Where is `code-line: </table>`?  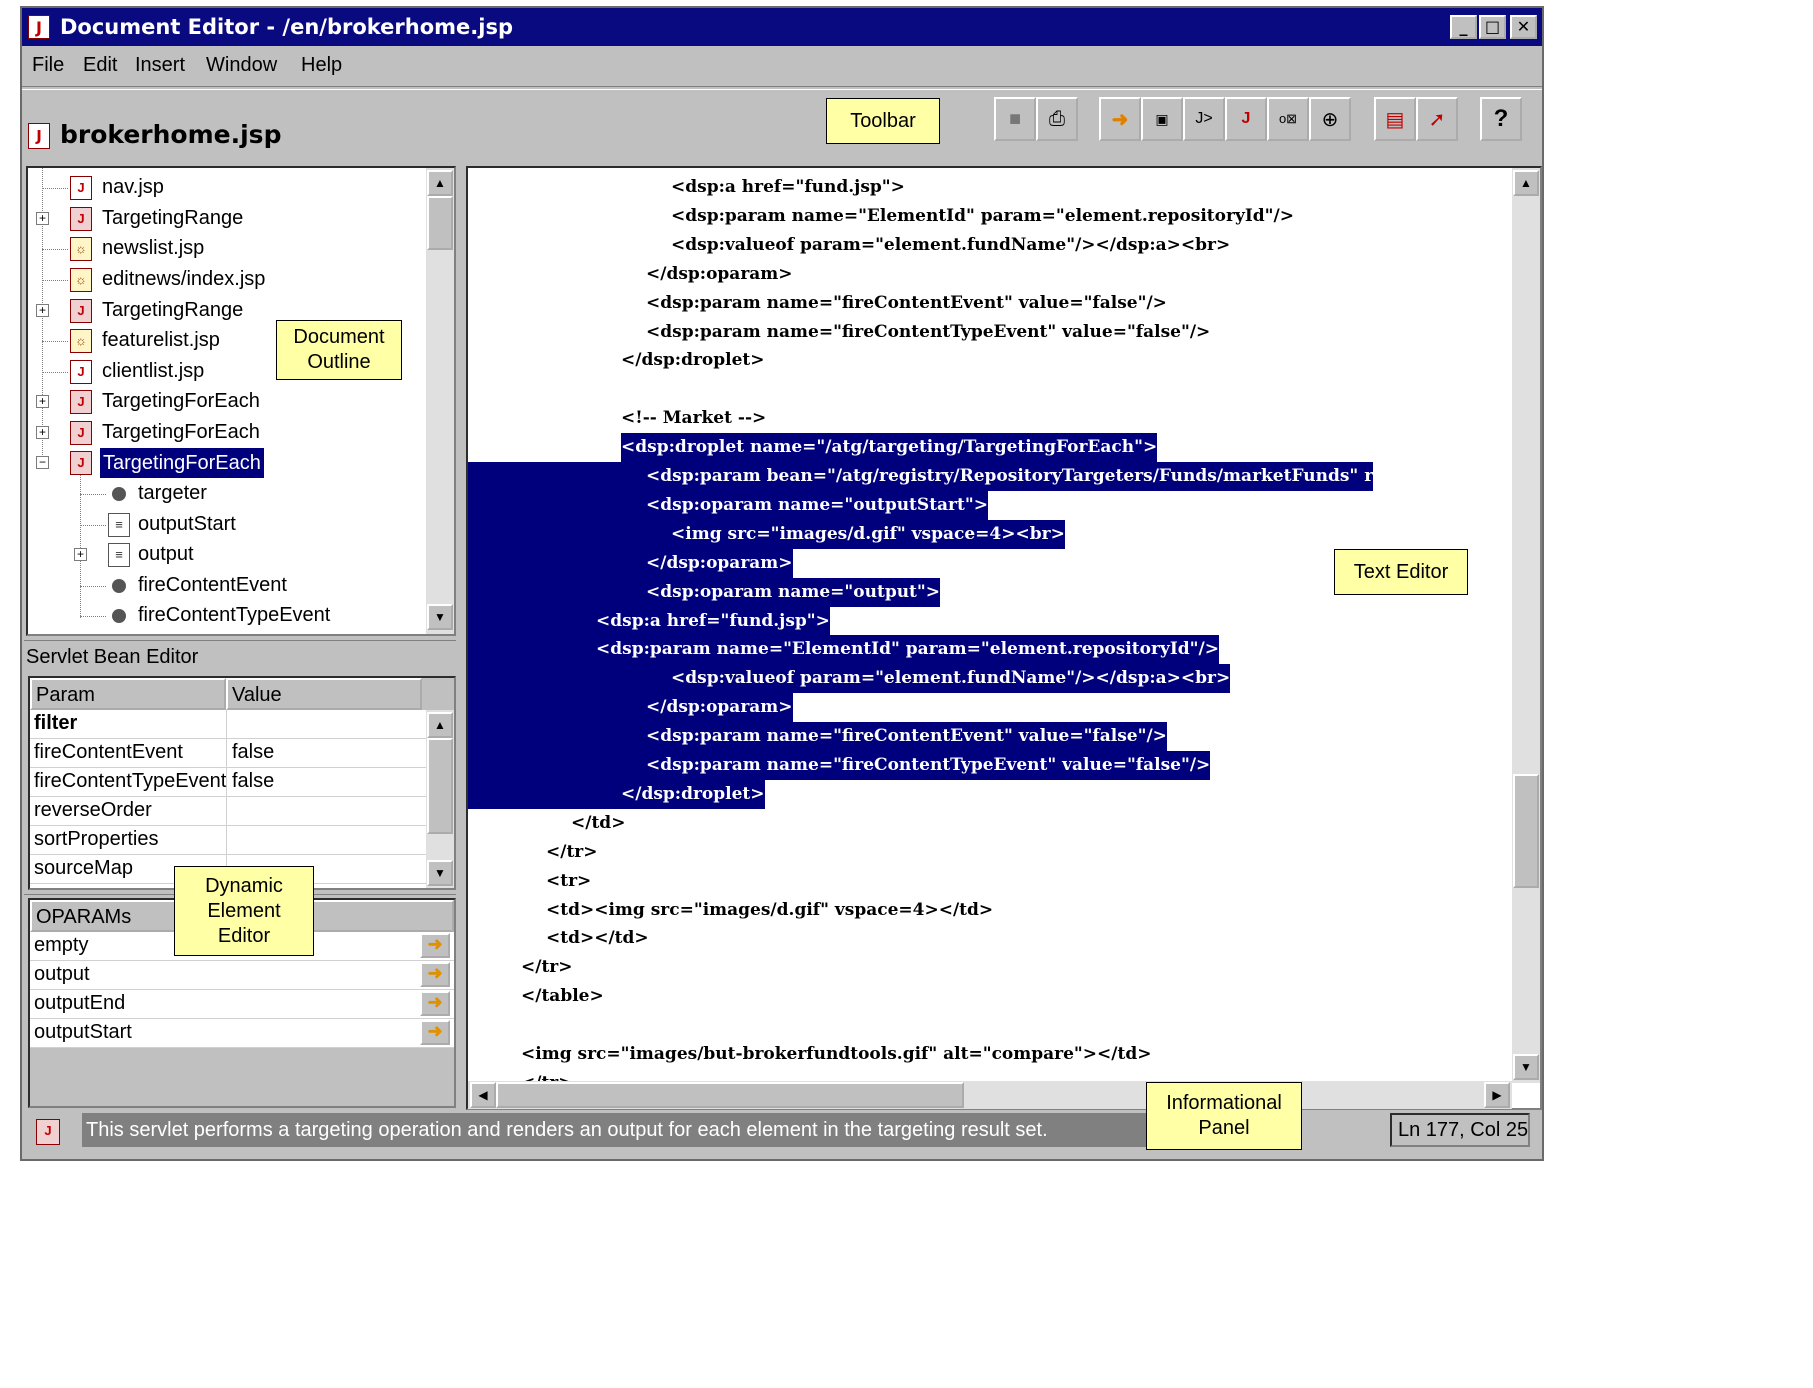 code-line: </table> is located at coordinates (562, 996).